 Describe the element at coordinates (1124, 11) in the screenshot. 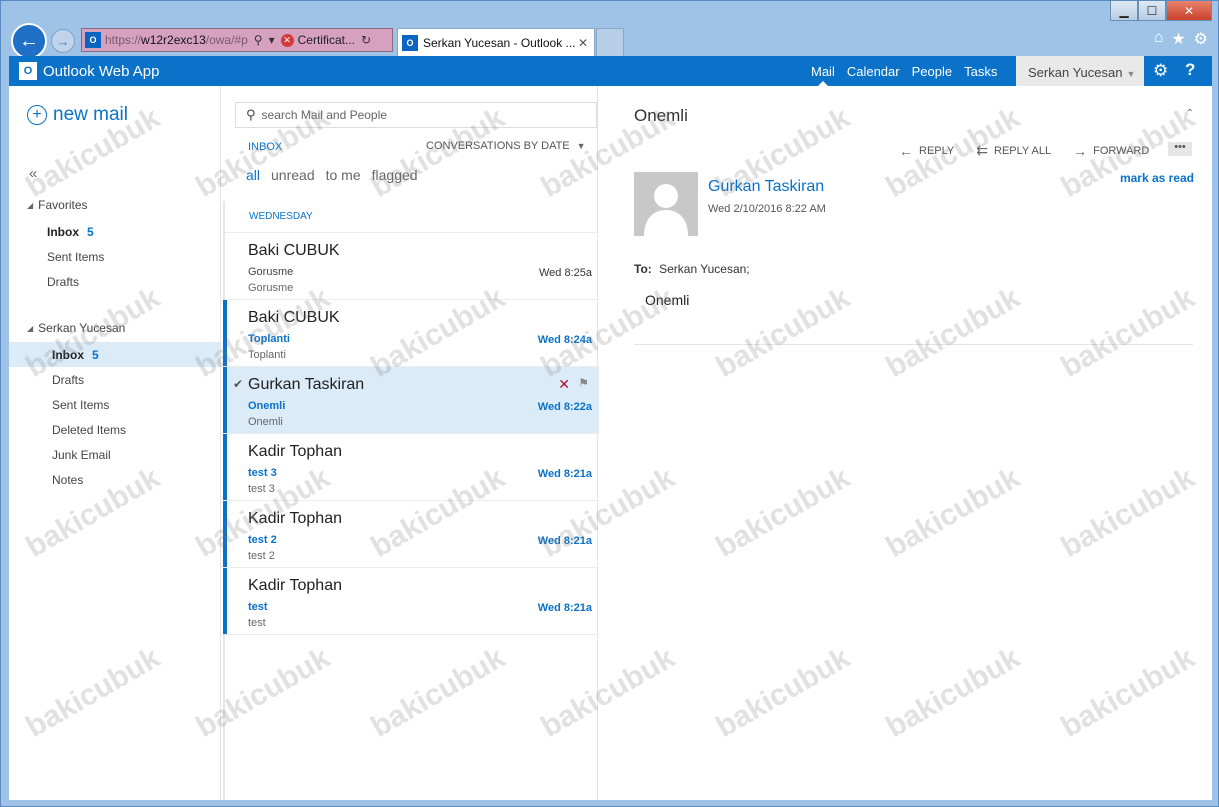

I see `minimize-button: ▁` at that location.